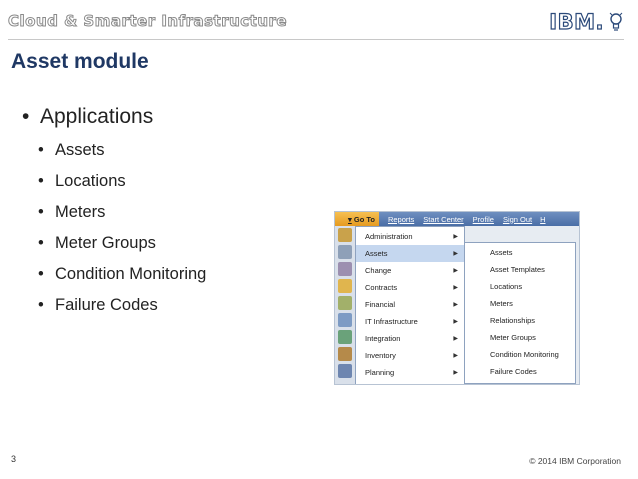 This screenshot has height=479, width=638. What do you see at coordinates (82, 181) in the screenshot?
I see `sub-bullet: • Locations` at bounding box center [82, 181].